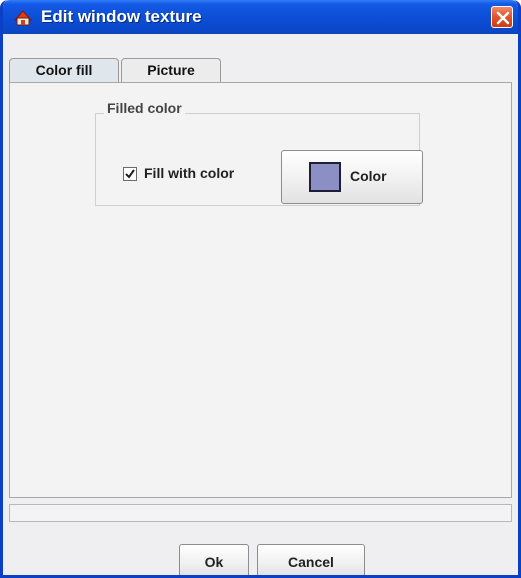 This screenshot has width=521, height=578. Describe the element at coordinates (311, 559) in the screenshot. I see `cancel-button: Cancel` at that location.